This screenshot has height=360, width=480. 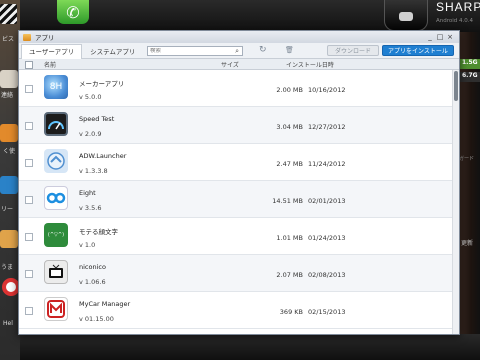 What do you see at coordinates (92, 282) in the screenshot?
I see `app-version: v 1.06.6` at bounding box center [92, 282].